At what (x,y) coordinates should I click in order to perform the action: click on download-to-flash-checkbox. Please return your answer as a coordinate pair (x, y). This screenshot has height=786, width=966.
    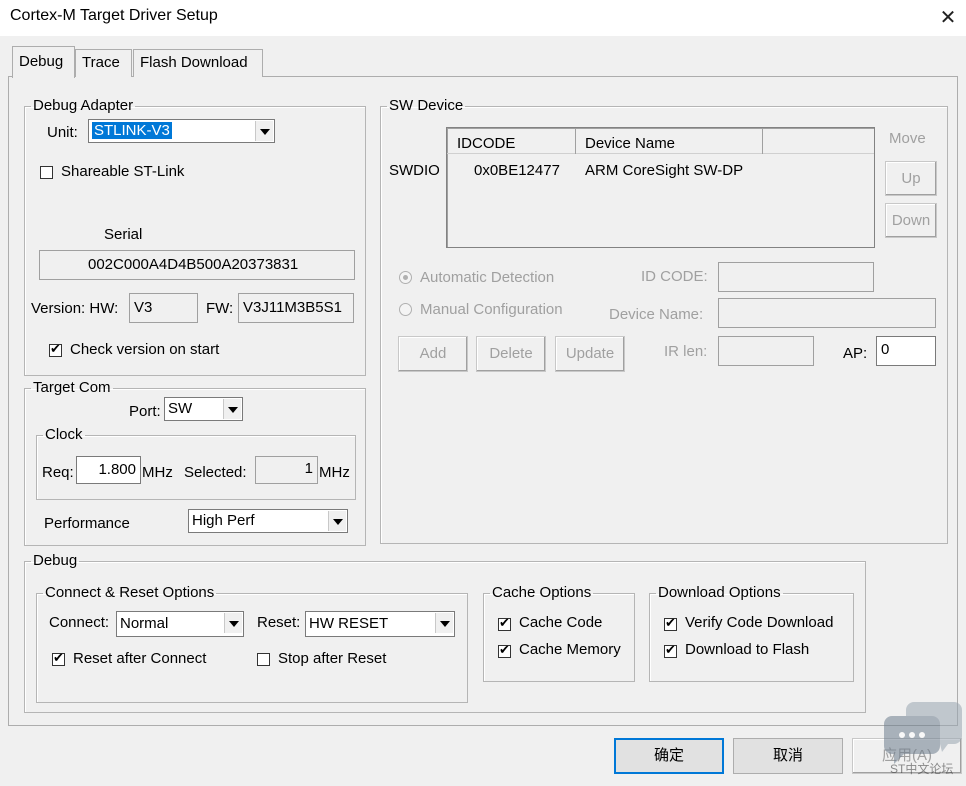
    Looking at the image, I should click on (670, 651).